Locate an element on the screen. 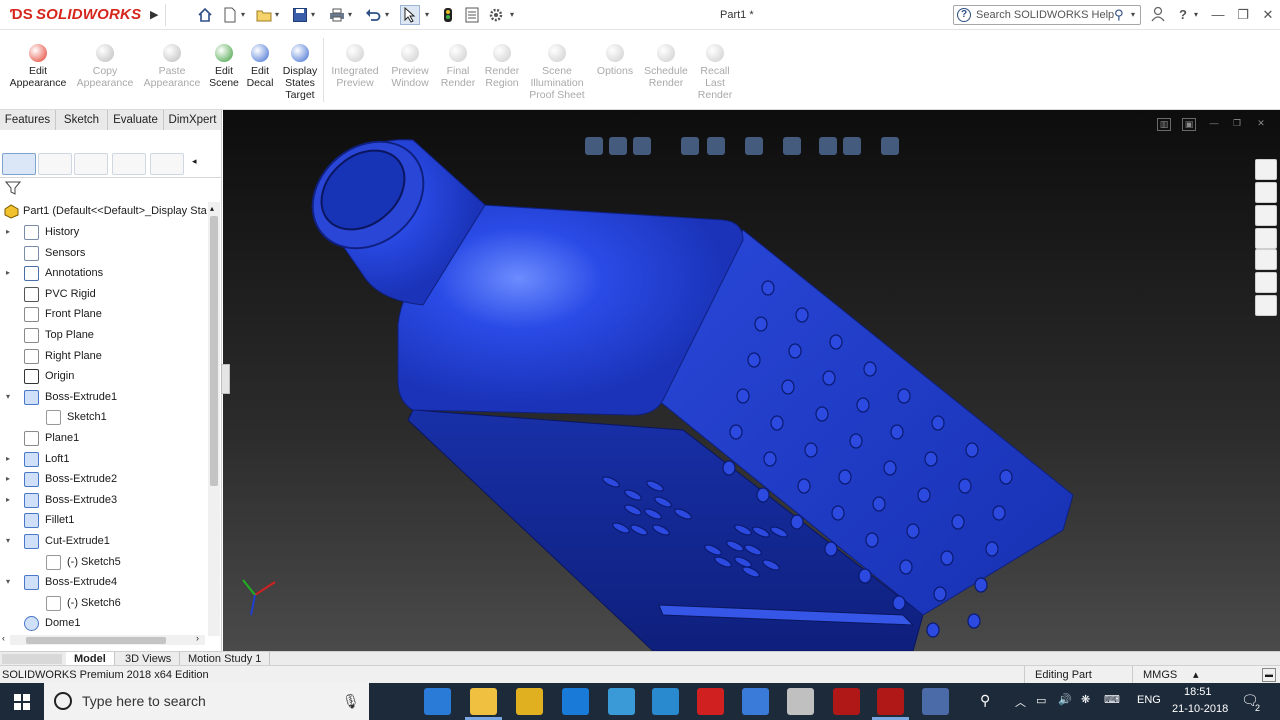 The height and width of the screenshot is (720, 1280). zoom-to-fit-icon is located at coordinates (594, 146).